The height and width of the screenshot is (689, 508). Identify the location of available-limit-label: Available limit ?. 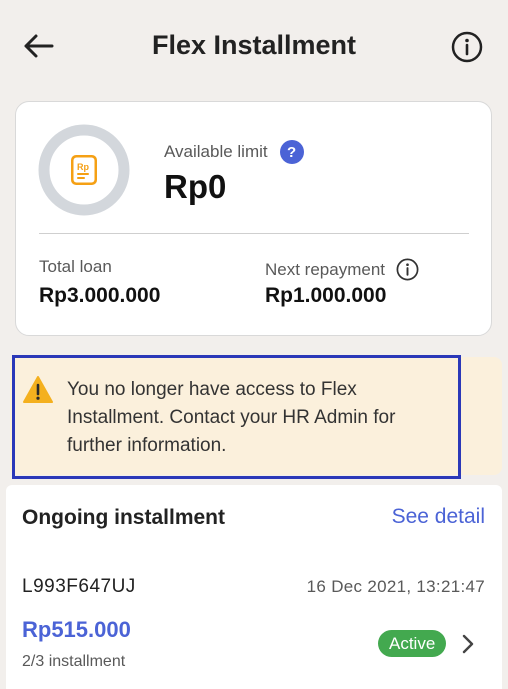
(234, 152).